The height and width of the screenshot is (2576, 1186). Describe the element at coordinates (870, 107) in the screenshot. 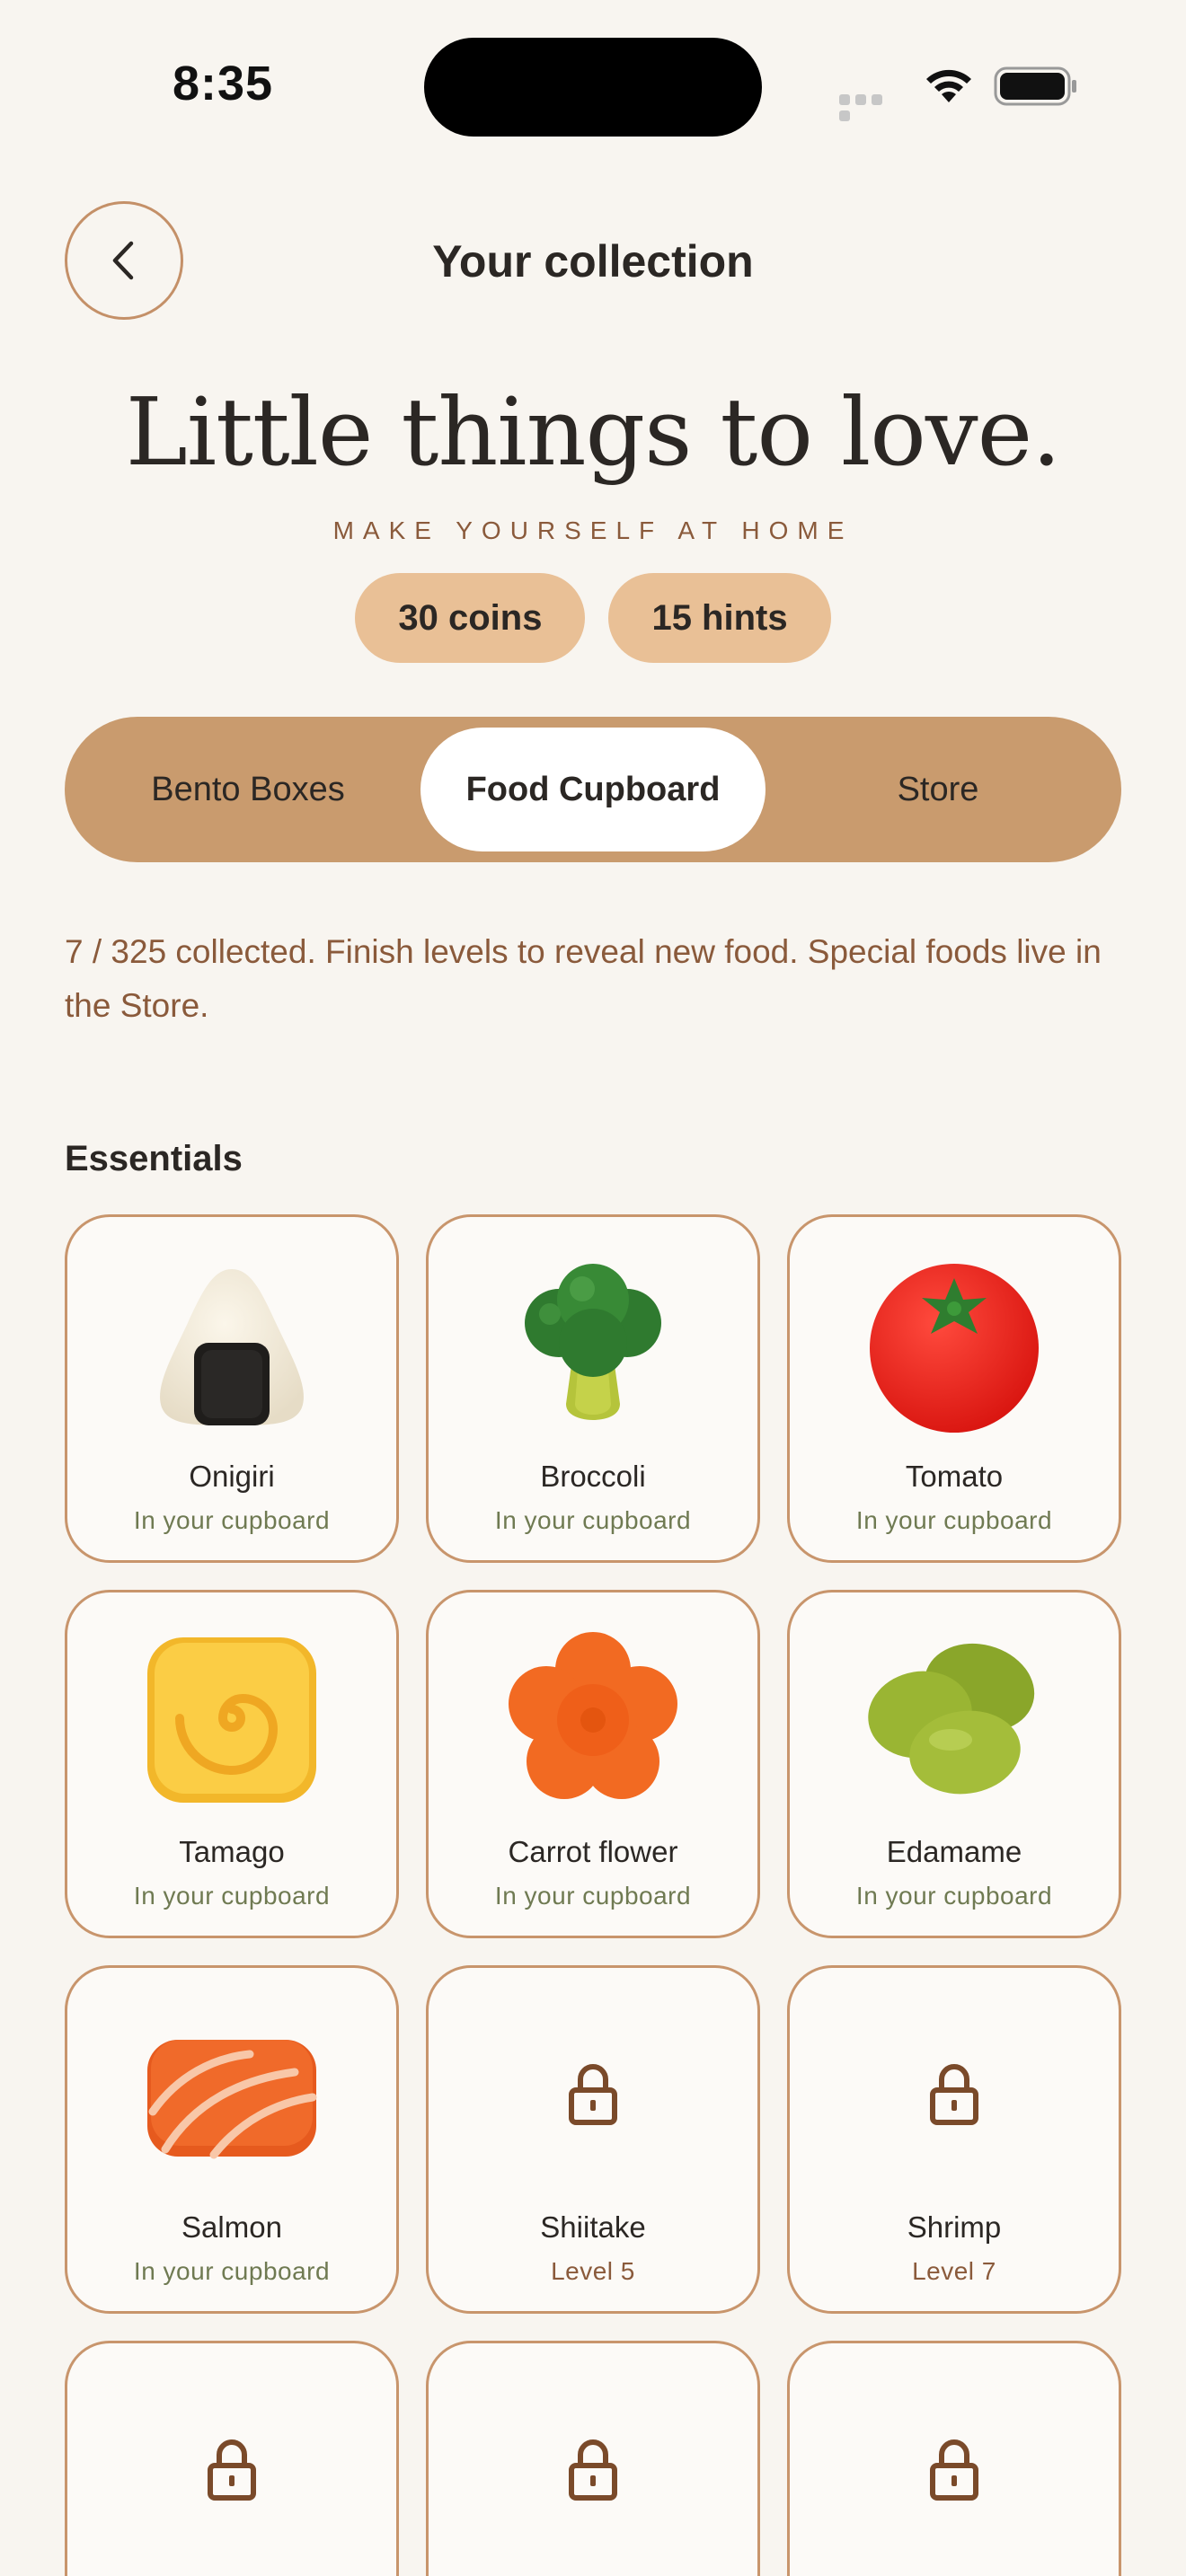

I see `cellular-signal-icon` at that location.